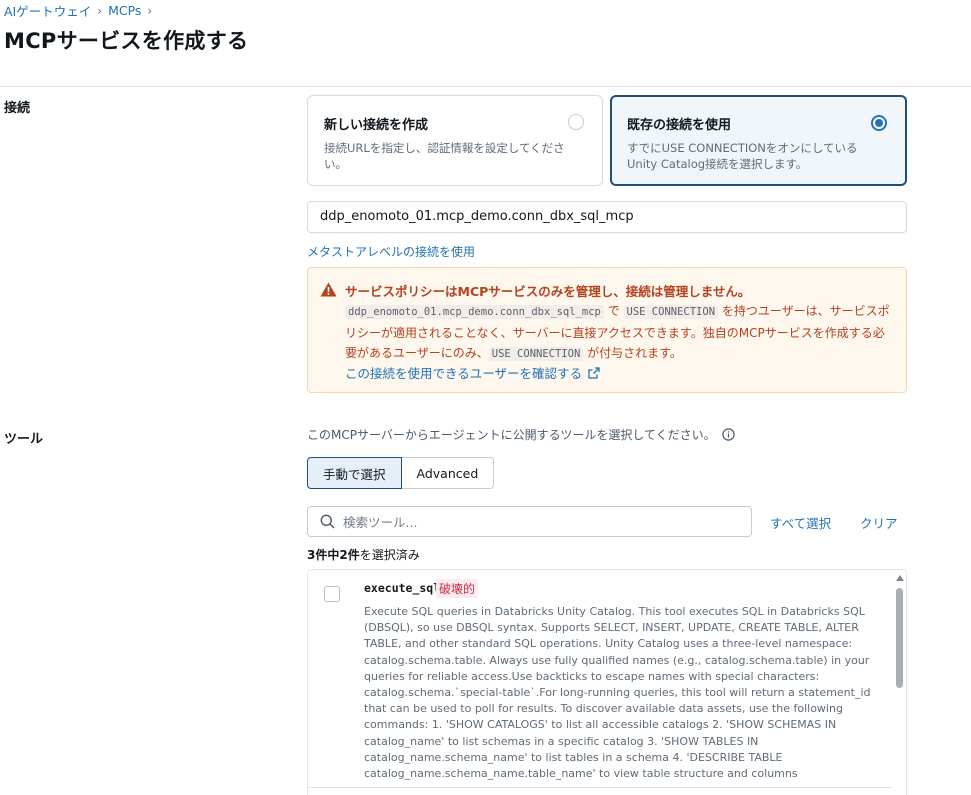 Image resolution: width=971 pixels, height=795 pixels. What do you see at coordinates (632, 353) in the screenshot?
I see `warning-text-3: が付与されます。` at bounding box center [632, 353].